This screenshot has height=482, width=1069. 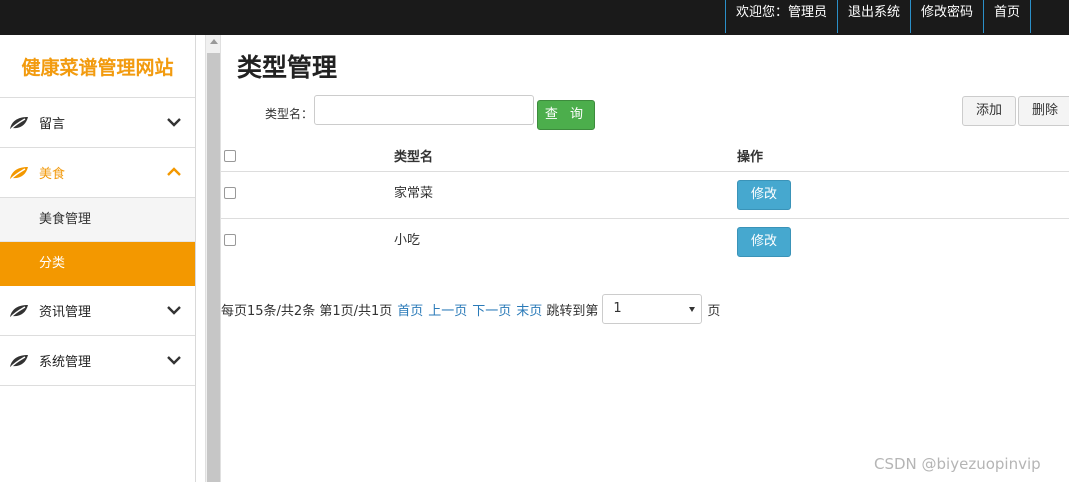 What do you see at coordinates (617, 308) in the screenshot?
I see `page-select-value: 1` at bounding box center [617, 308].